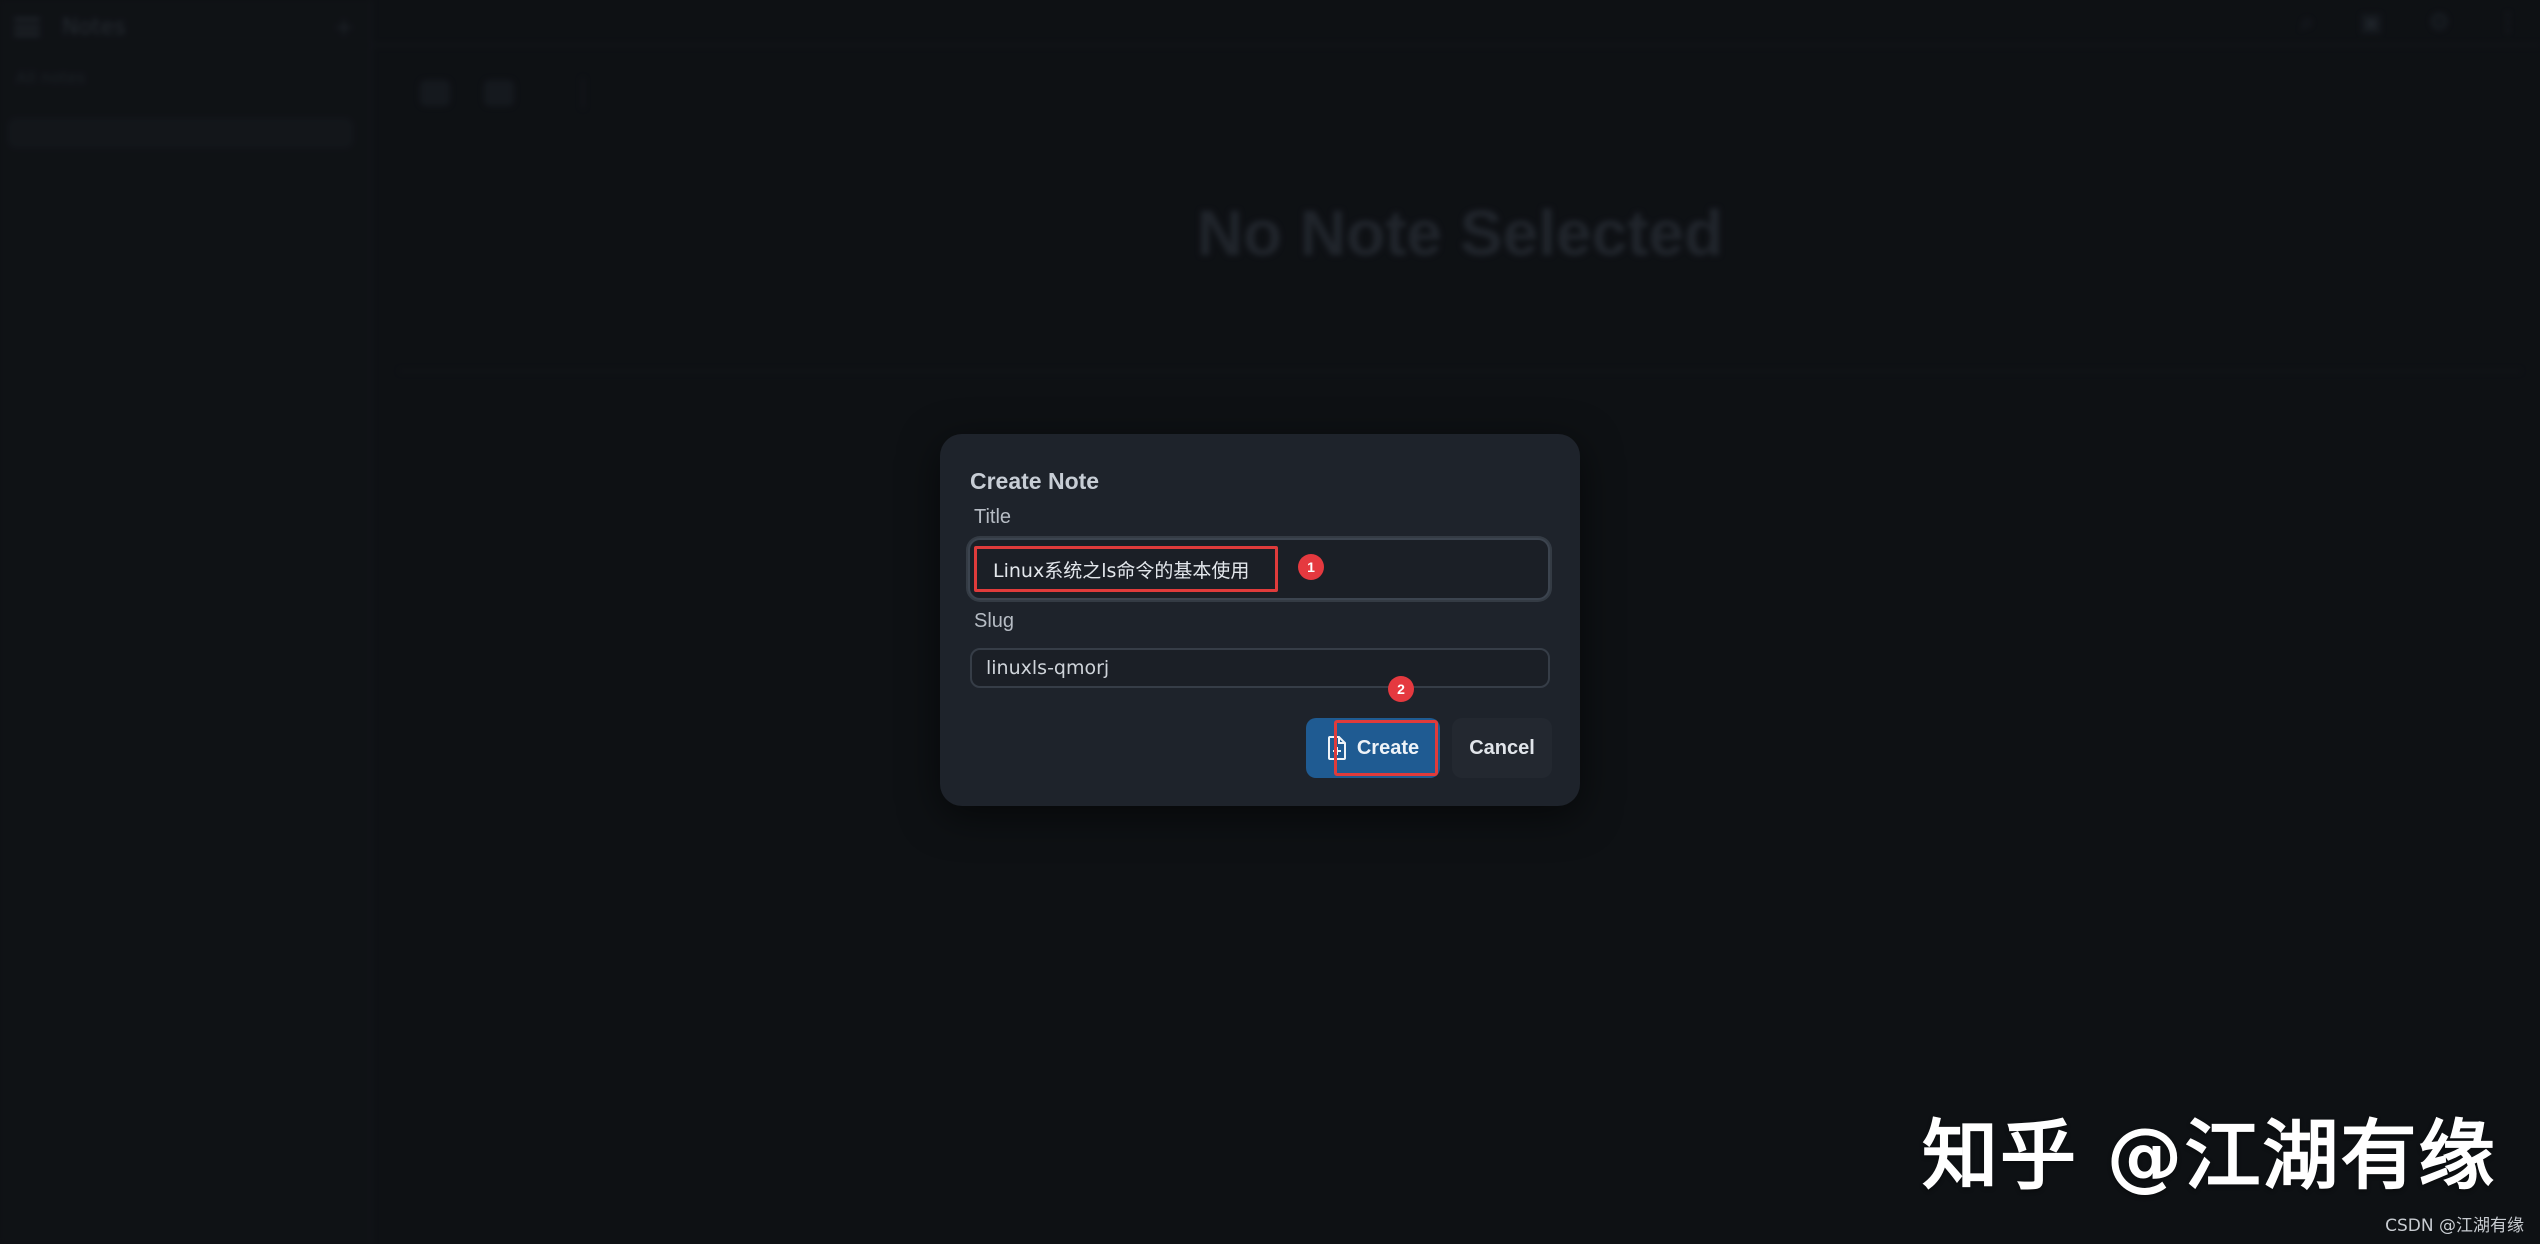  Describe the element at coordinates (1401, 689) in the screenshot. I see `step-badge-2: 2` at that location.